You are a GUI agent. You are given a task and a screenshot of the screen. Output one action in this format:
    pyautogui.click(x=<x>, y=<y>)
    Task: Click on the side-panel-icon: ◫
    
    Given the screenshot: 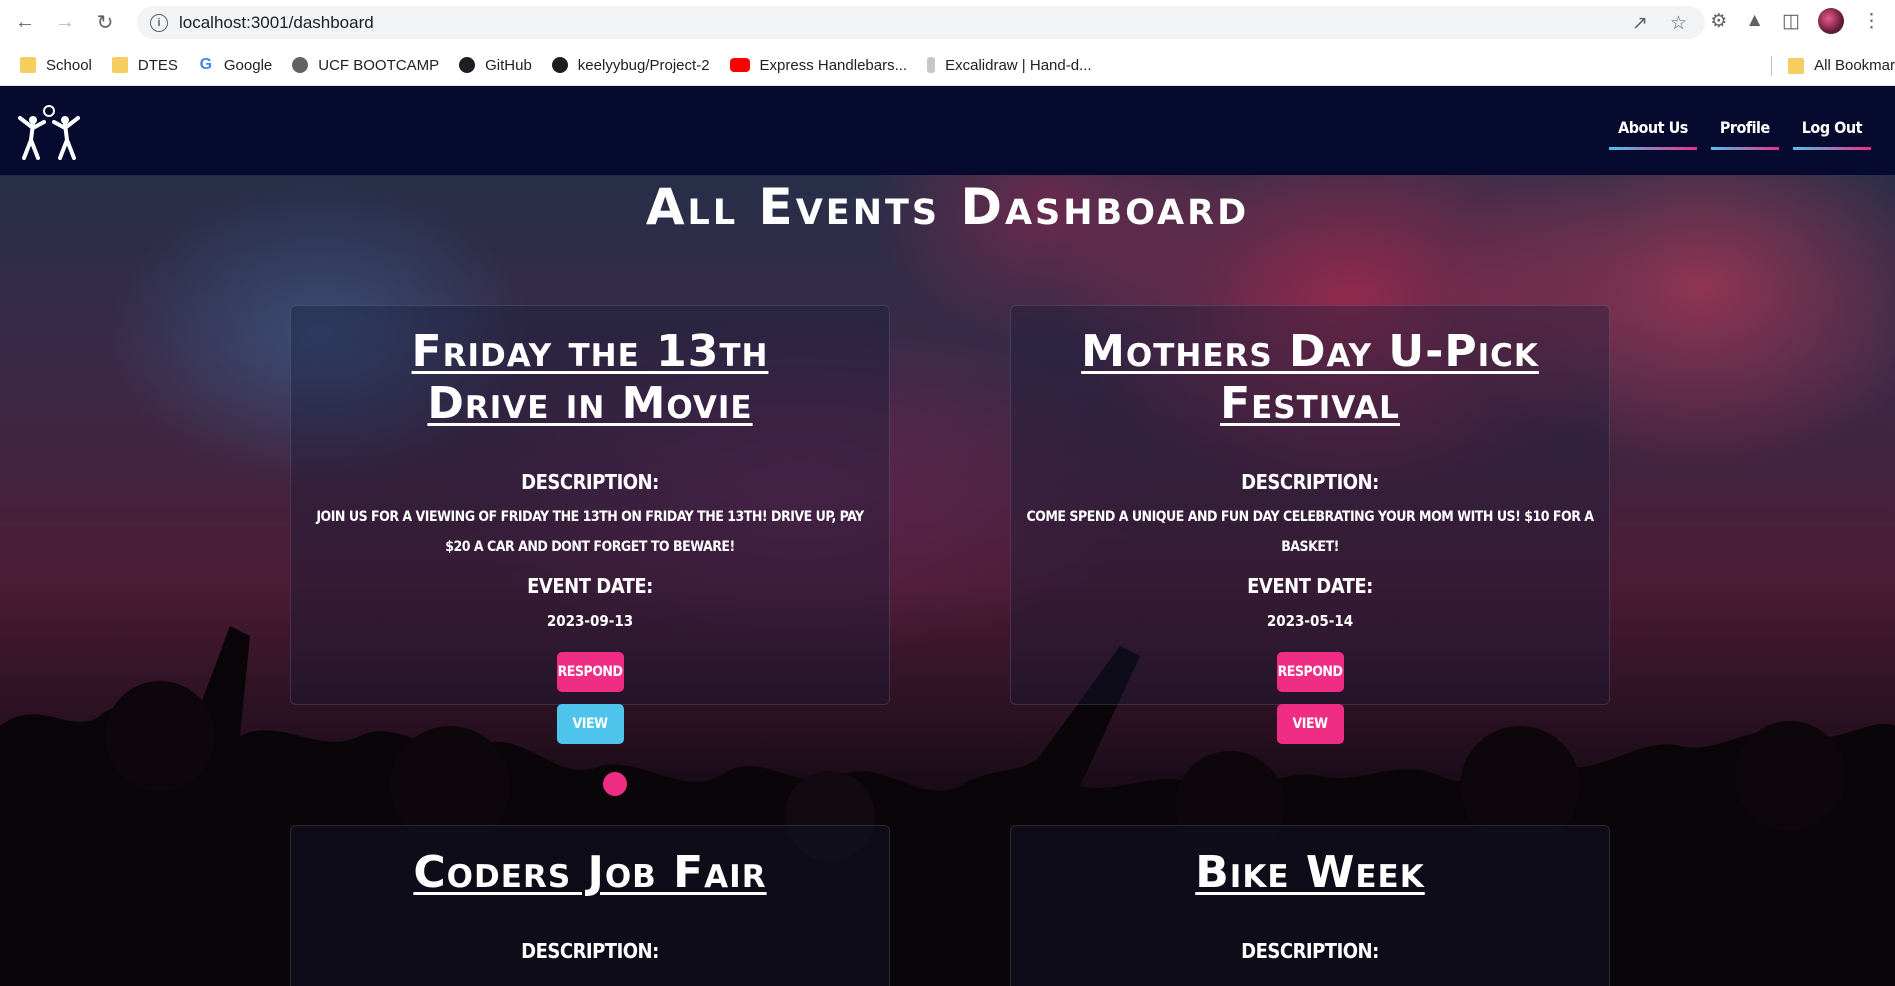 What is the action you would take?
    pyautogui.click(x=1791, y=21)
    